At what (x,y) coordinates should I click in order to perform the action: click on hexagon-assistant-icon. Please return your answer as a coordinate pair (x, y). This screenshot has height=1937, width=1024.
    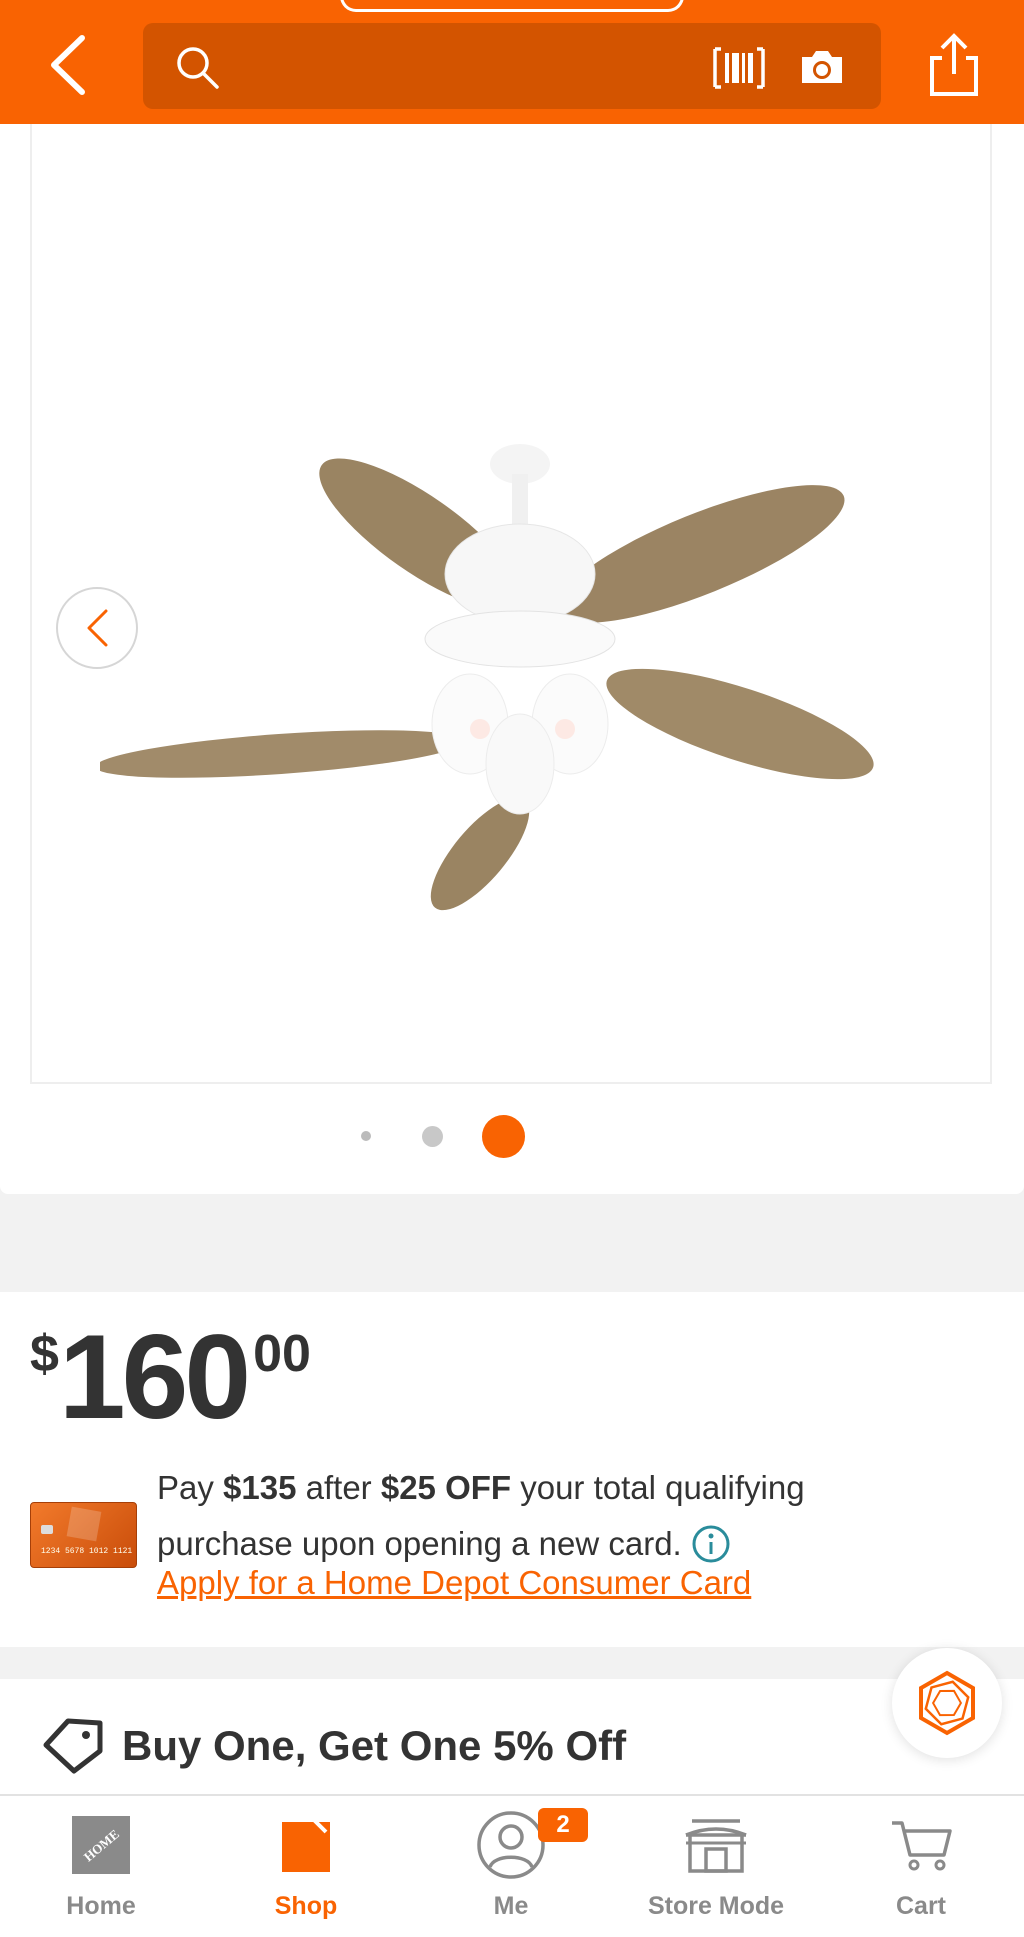
    Looking at the image, I should click on (947, 1703).